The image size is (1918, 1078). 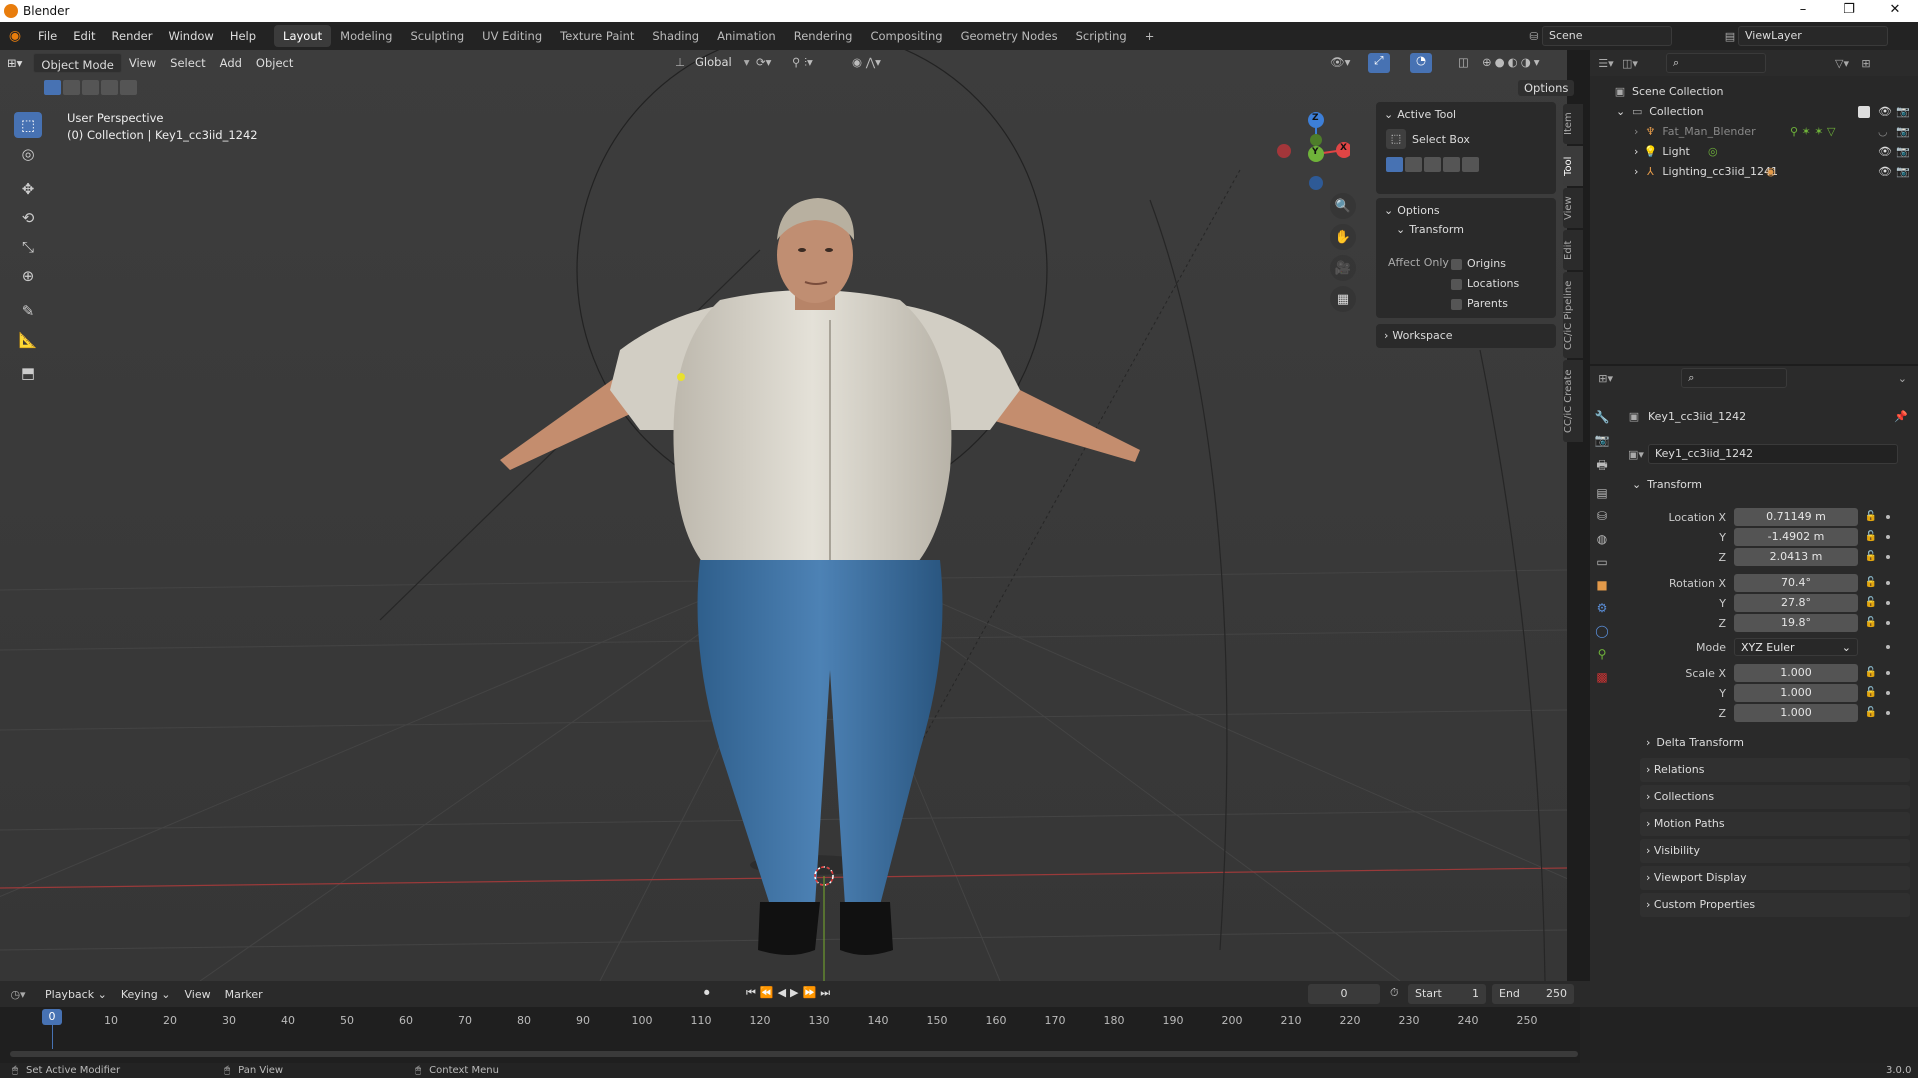 I want to click on add-cube-tool-icon: ⬒, so click(x=28, y=373).